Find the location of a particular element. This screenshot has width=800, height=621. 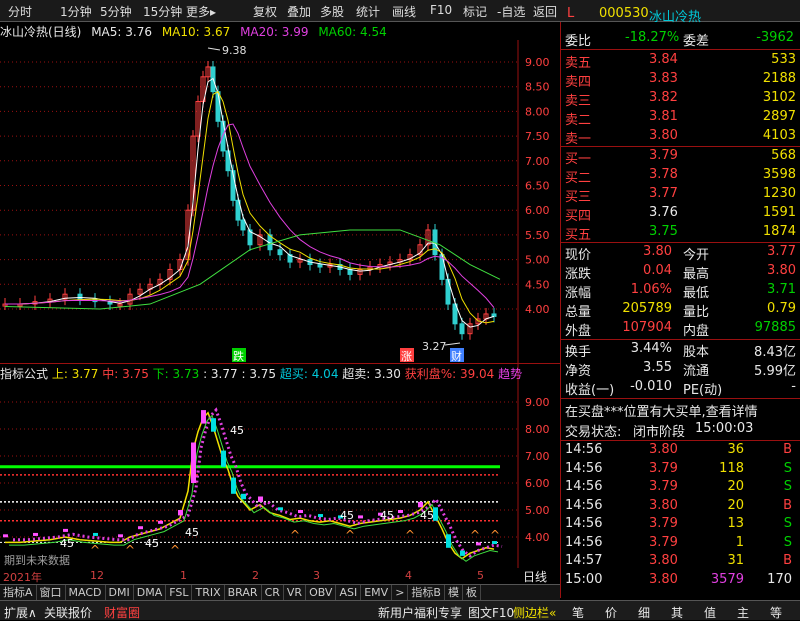

bid-row: 买四 3.76 1591 is located at coordinates (680, 214).